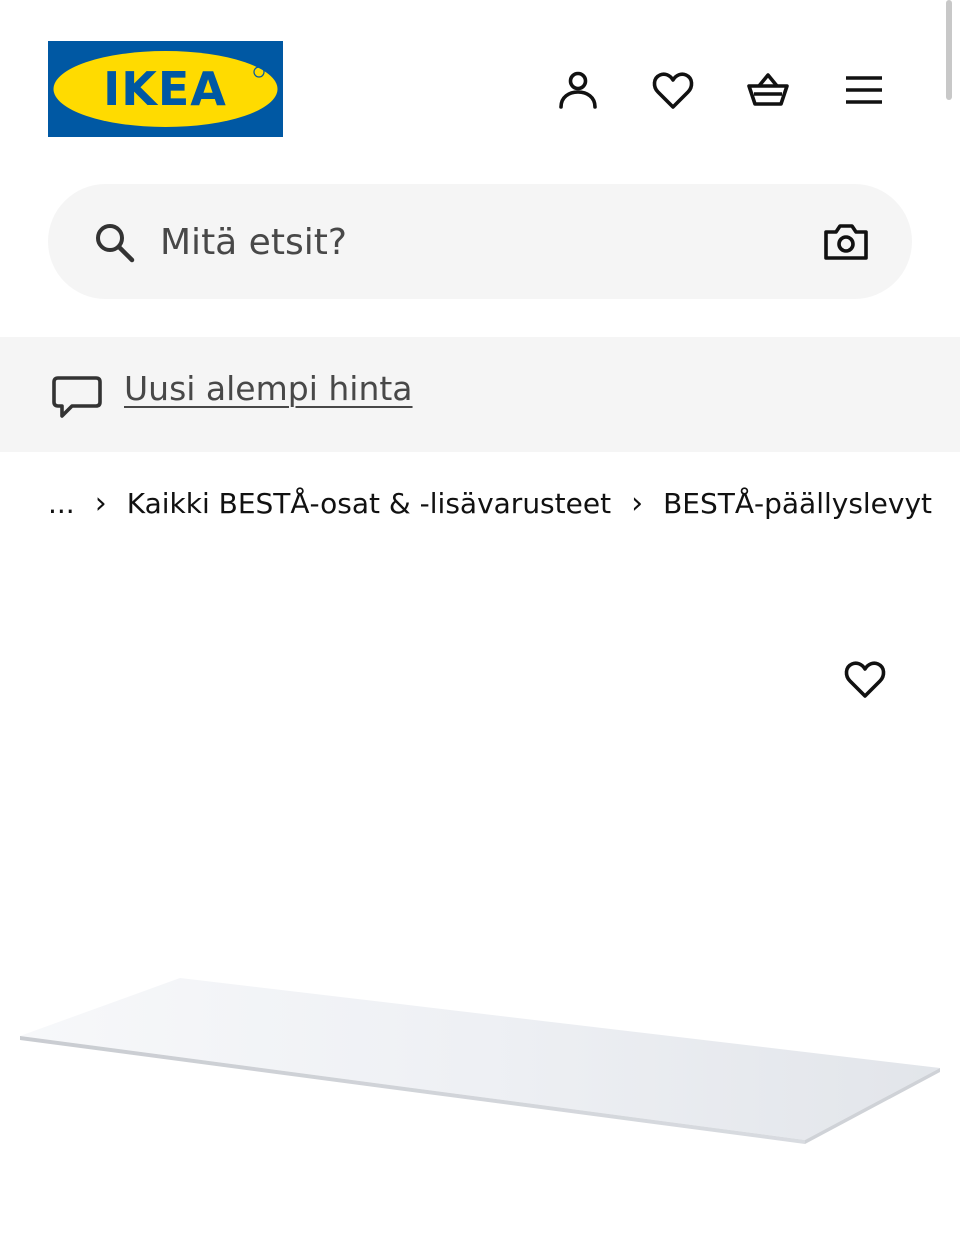 The image size is (960, 1234). What do you see at coordinates (480, 394) in the screenshot?
I see `price-banner: Uusi alempi hinta` at bounding box center [480, 394].